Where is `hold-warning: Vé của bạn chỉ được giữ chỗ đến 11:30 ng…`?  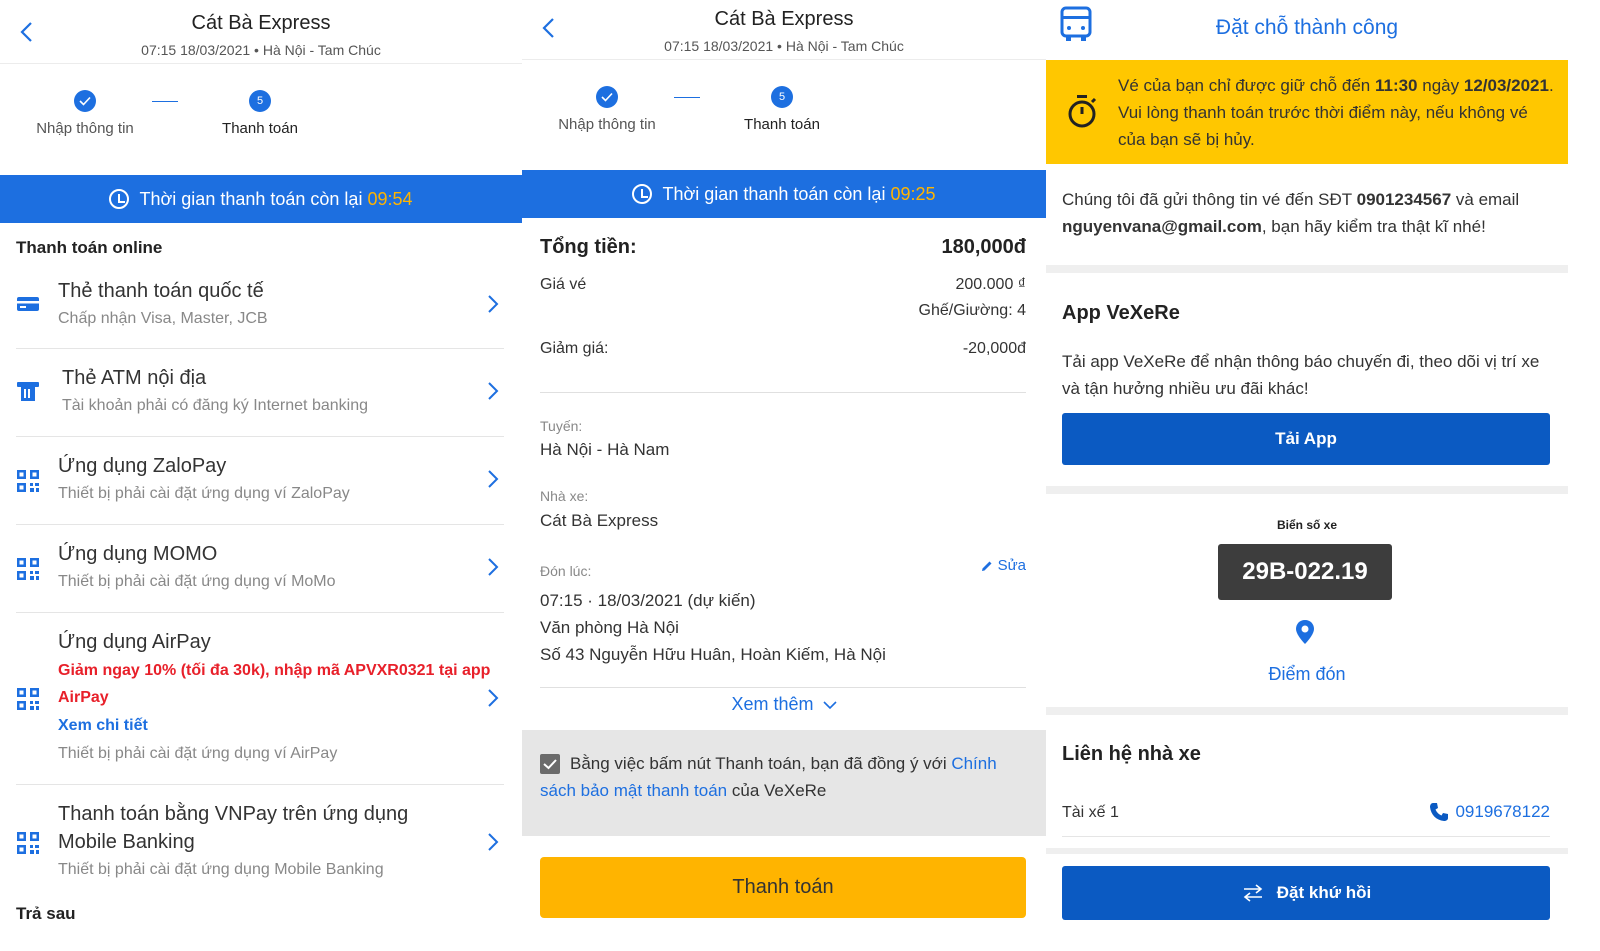
hold-warning: Vé của bạn chỉ được giữ chỗ đến 11:30 ng… is located at coordinates (1307, 112).